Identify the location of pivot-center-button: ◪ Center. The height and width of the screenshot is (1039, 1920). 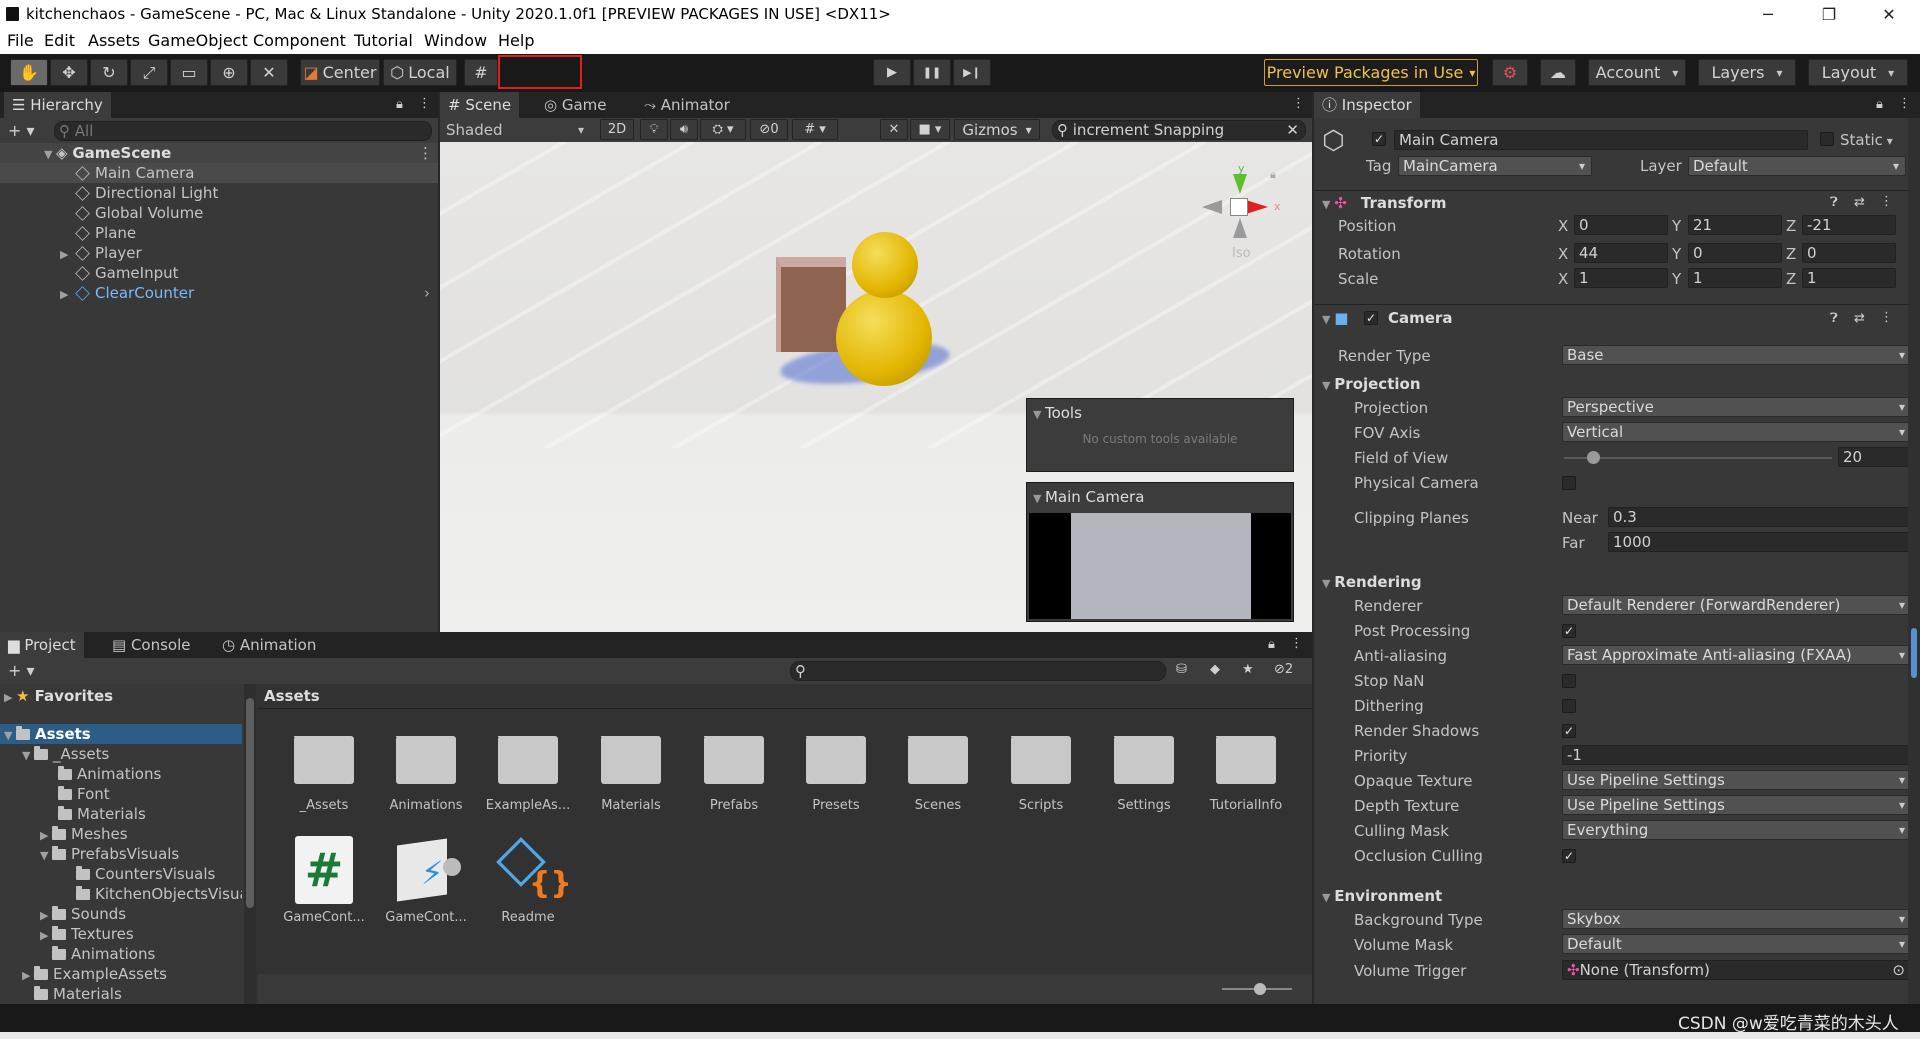
(340, 72).